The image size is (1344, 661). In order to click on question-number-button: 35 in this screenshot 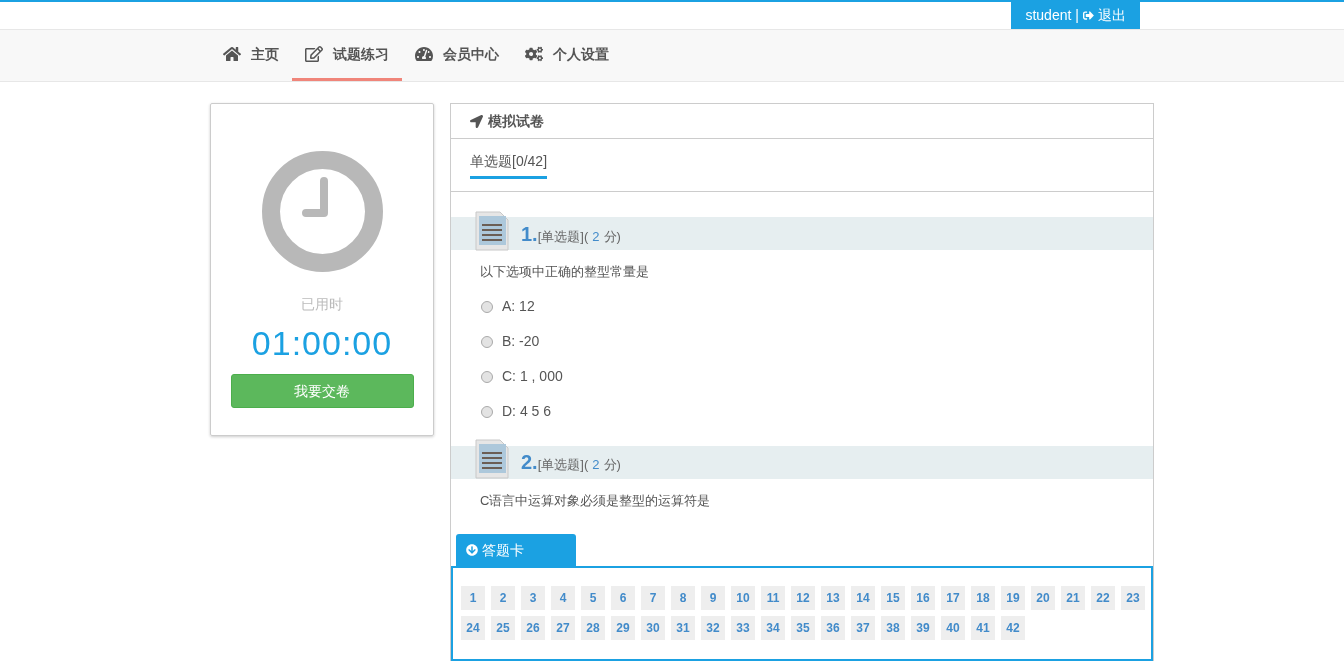, I will do `click(803, 628)`.